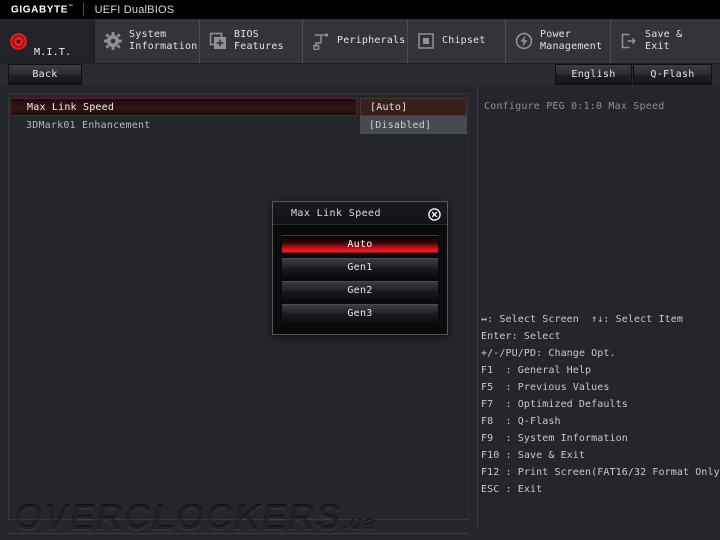 This screenshot has width=720, height=540. Describe the element at coordinates (113, 41) in the screenshot. I see `gear-icon` at that location.